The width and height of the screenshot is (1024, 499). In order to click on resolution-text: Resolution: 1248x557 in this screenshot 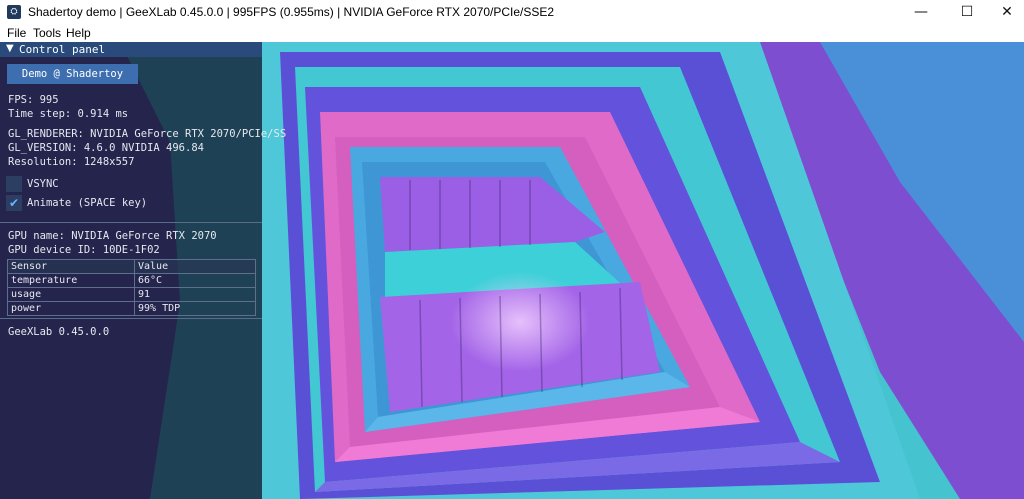, I will do `click(71, 162)`.